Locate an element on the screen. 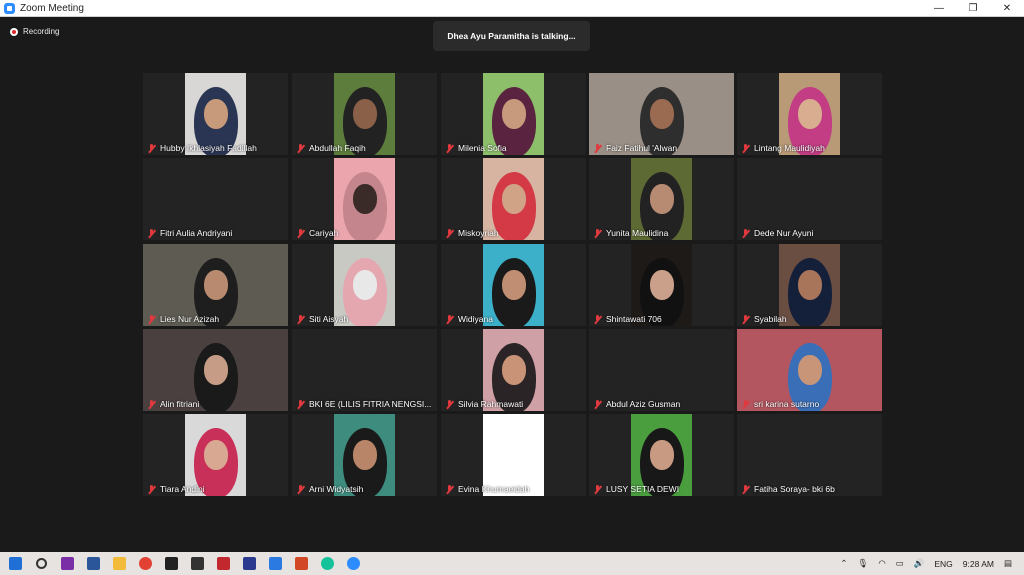 This screenshot has width=1024, height=575. participant-tile: Shintawati 706 is located at coordinates (661, 285).